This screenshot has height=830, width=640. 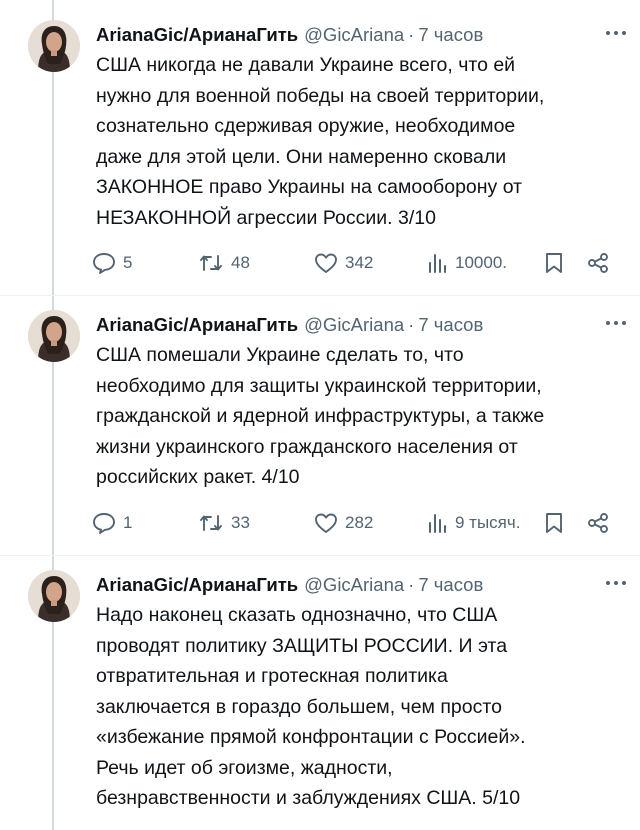 I want to click on retweet-count: 48, so click(x=240, y=262).